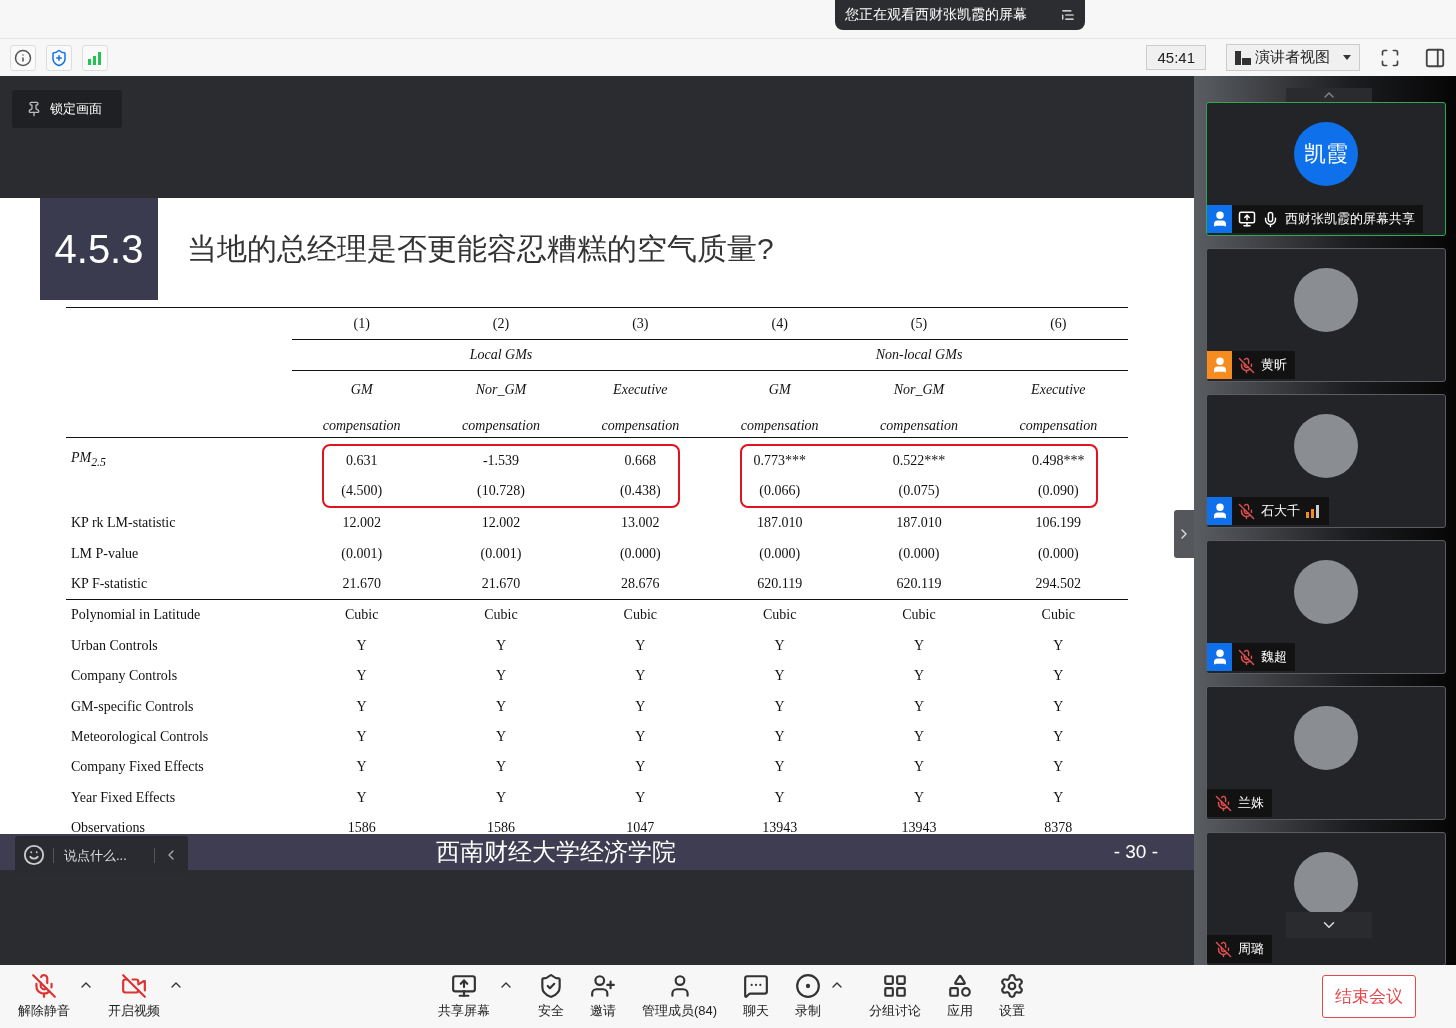 The image size is (1456, 1028). I want to click on toolbar-button: 邀请, so click(603, 996).